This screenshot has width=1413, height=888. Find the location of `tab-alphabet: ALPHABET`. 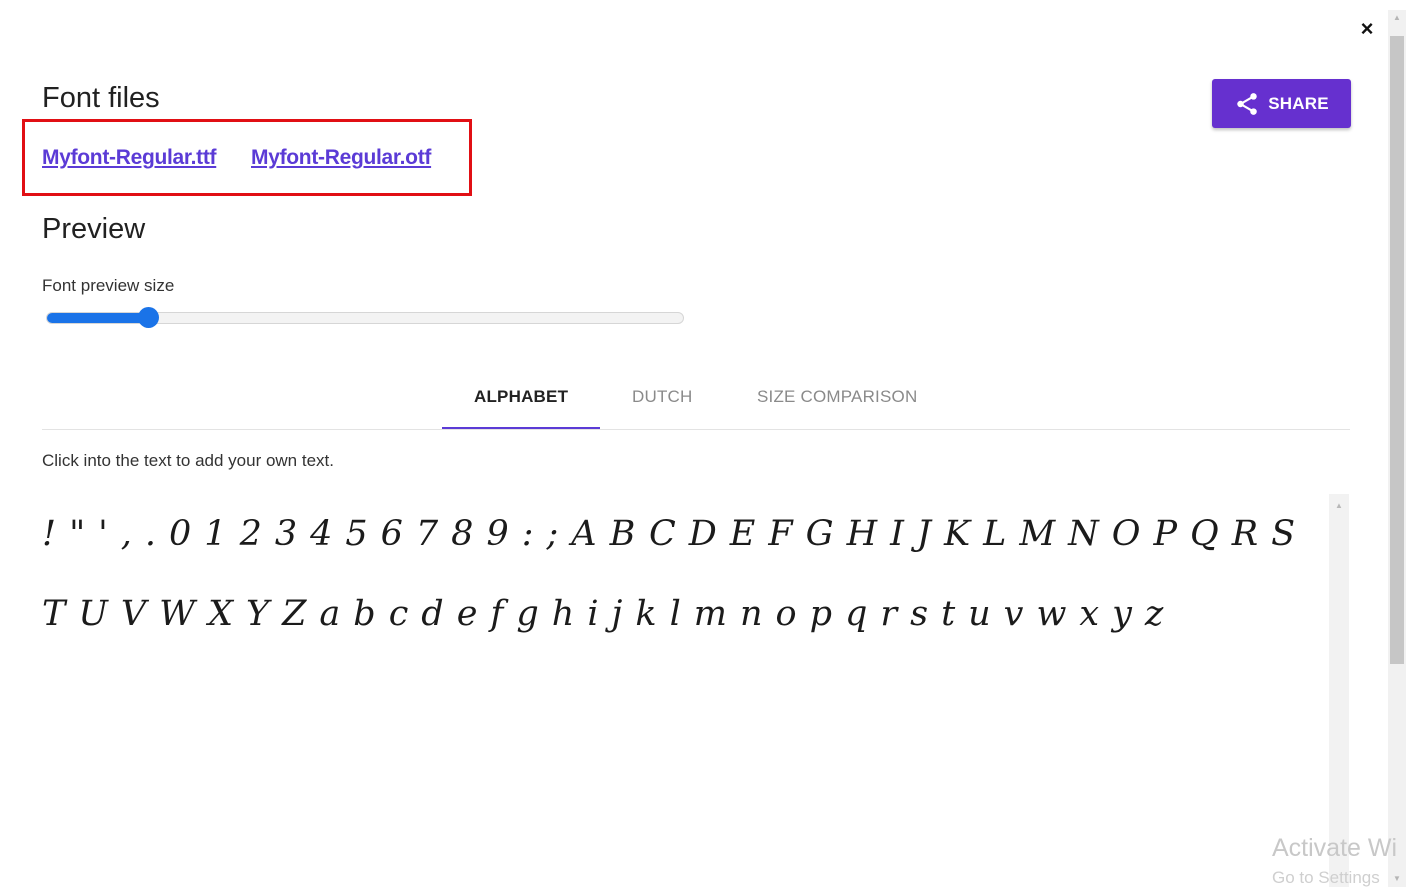

tab-alphabet: ALPHABET is located at coordinates (521, 397).